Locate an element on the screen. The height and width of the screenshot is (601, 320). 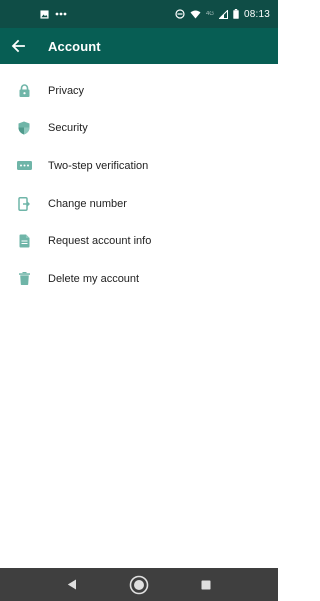
menu-item-privacy: Privacy is located at coordinates (139, 91).